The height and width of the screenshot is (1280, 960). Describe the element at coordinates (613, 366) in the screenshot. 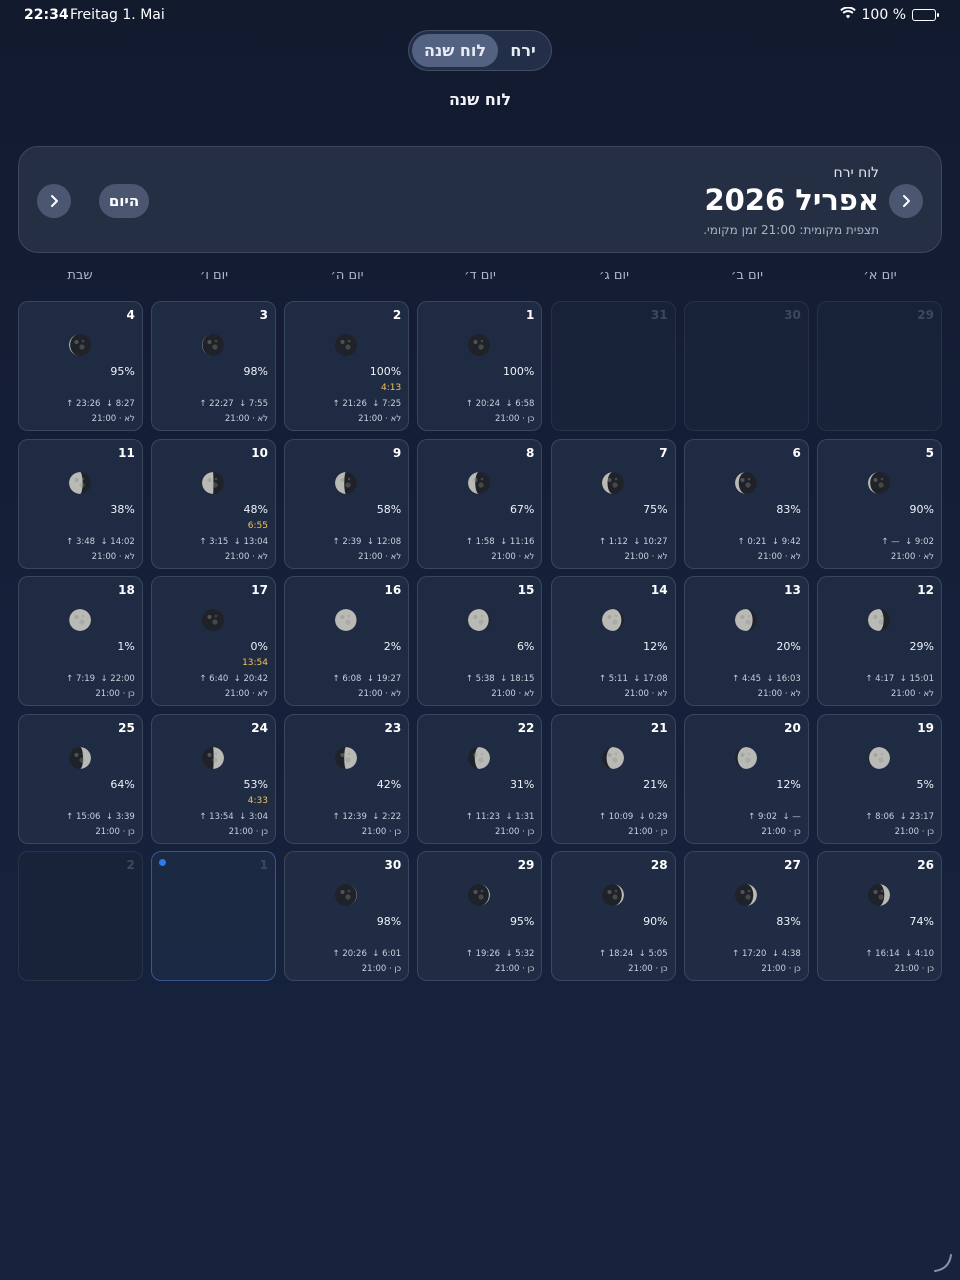

I see `day-cell: 31` at that location.